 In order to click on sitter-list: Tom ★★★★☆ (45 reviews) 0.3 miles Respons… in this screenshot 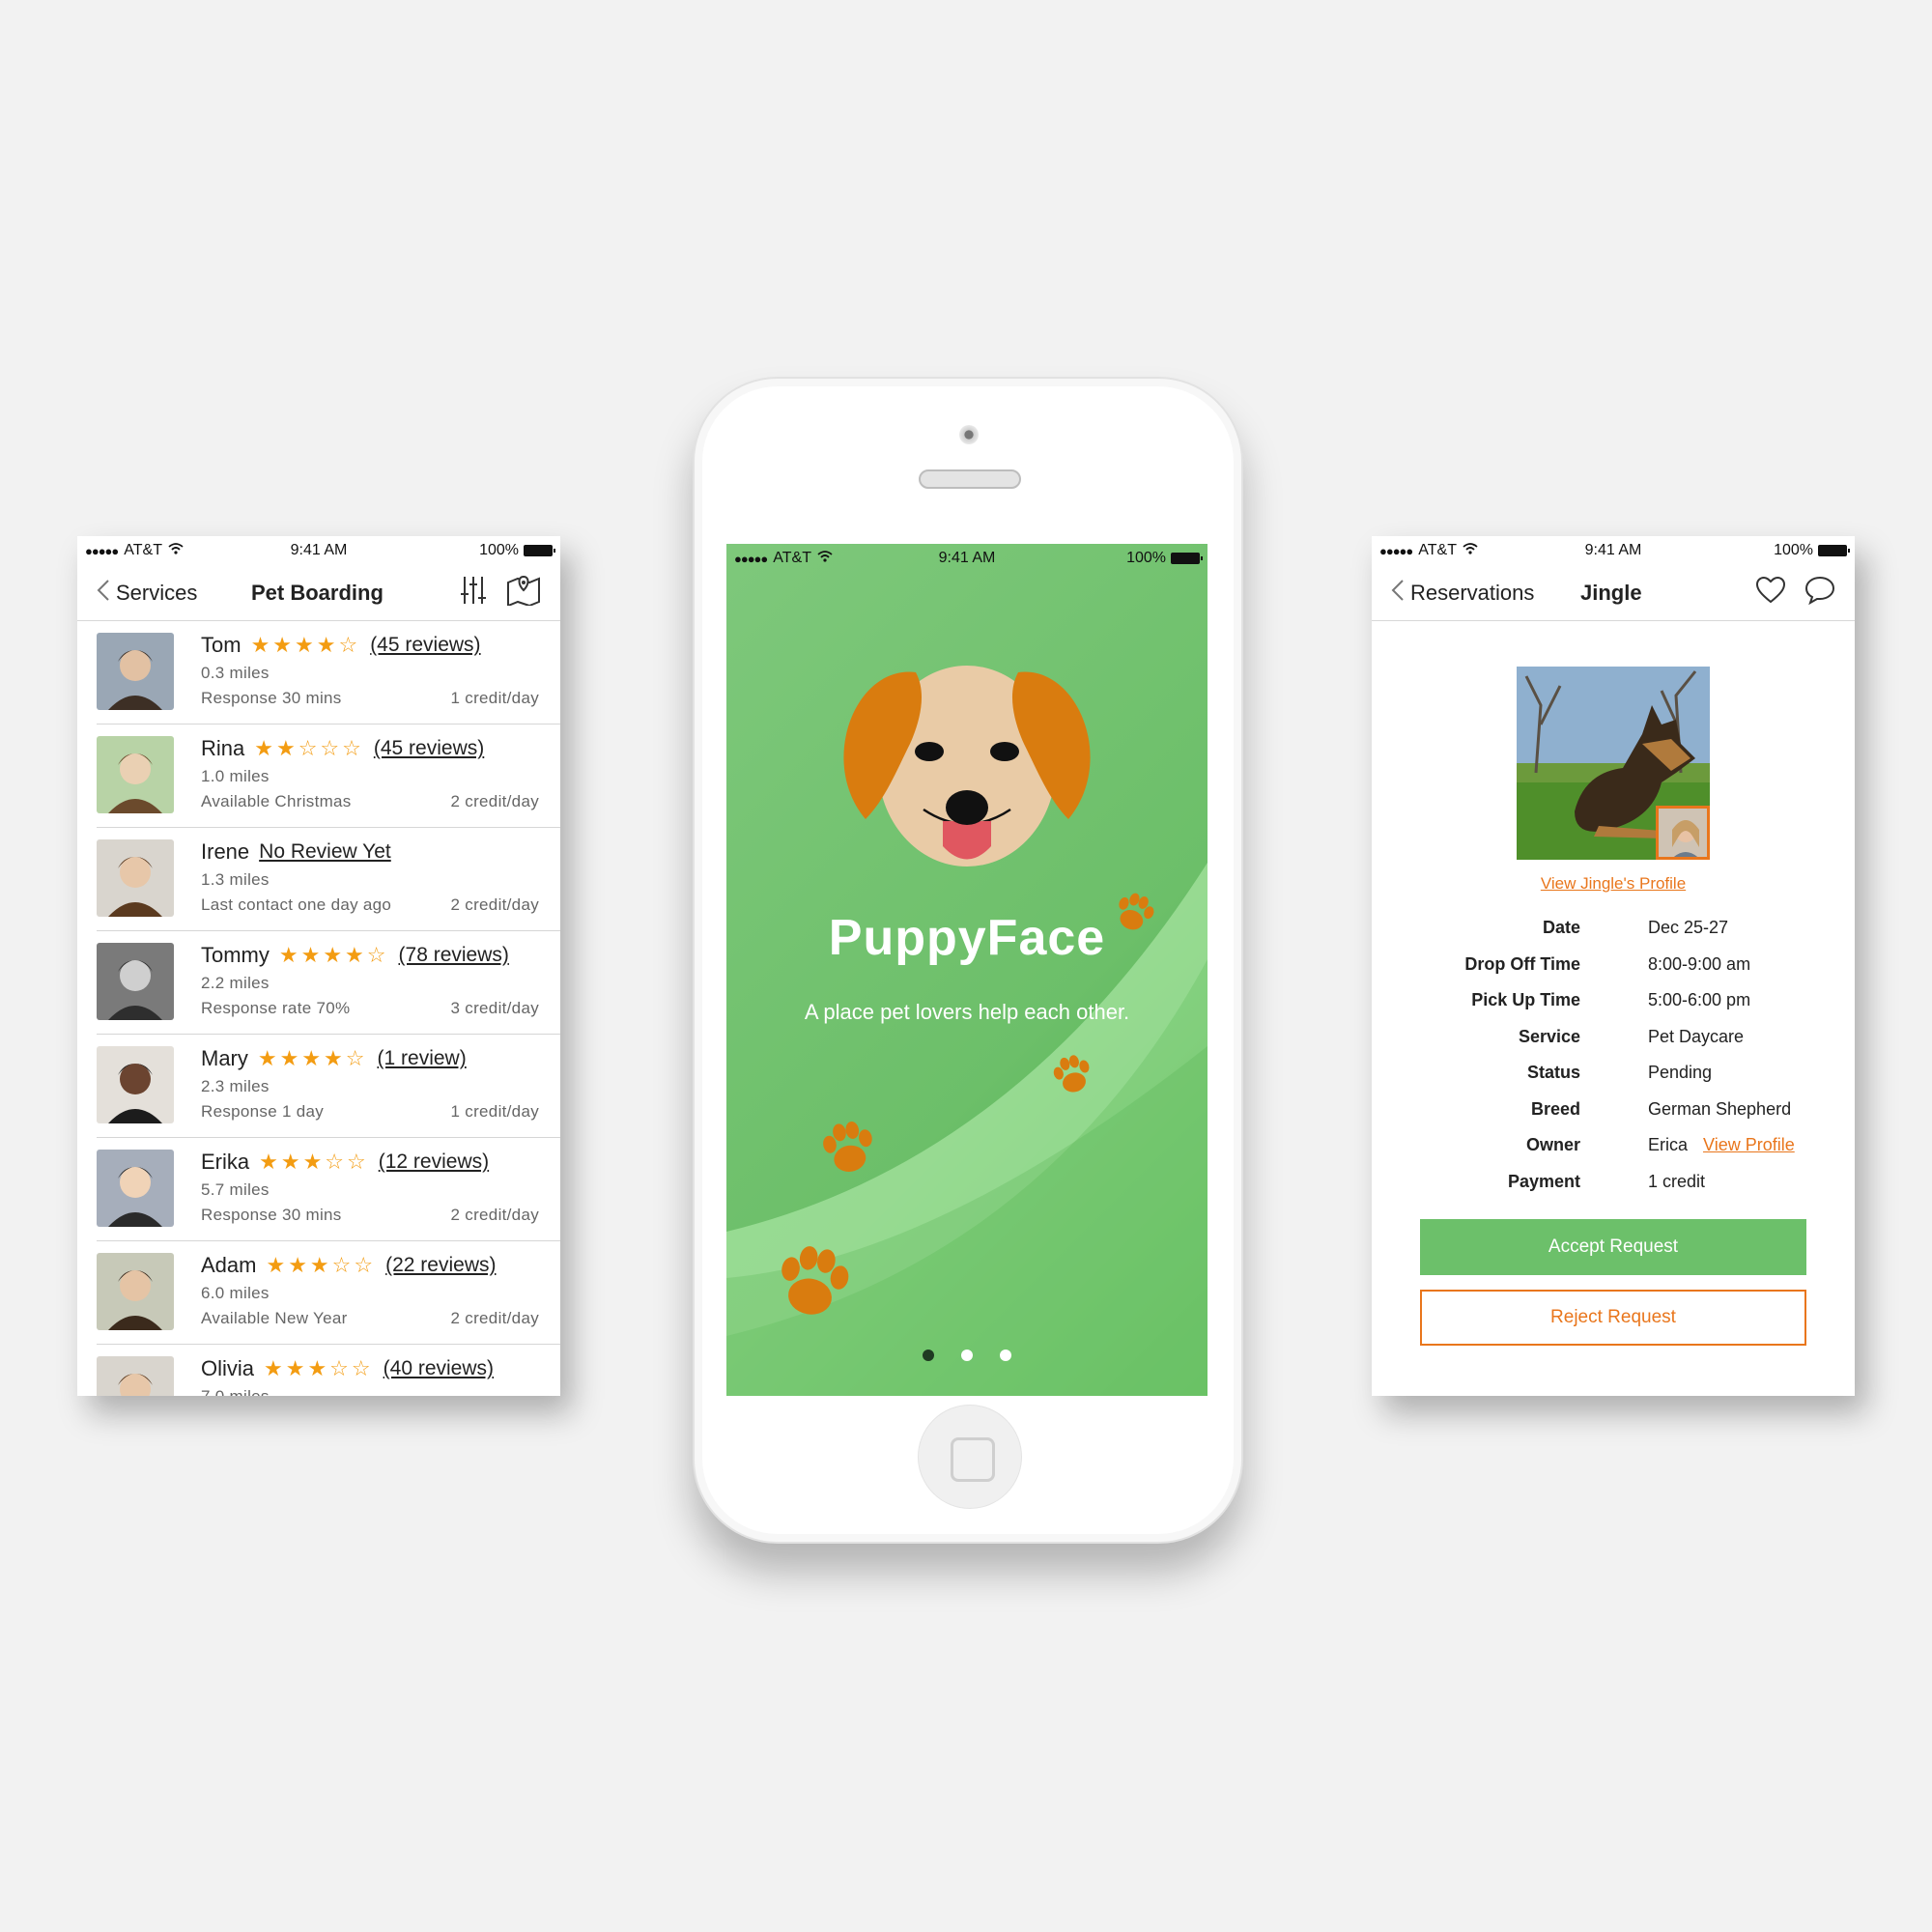, I will do `click(318, 1008)`.